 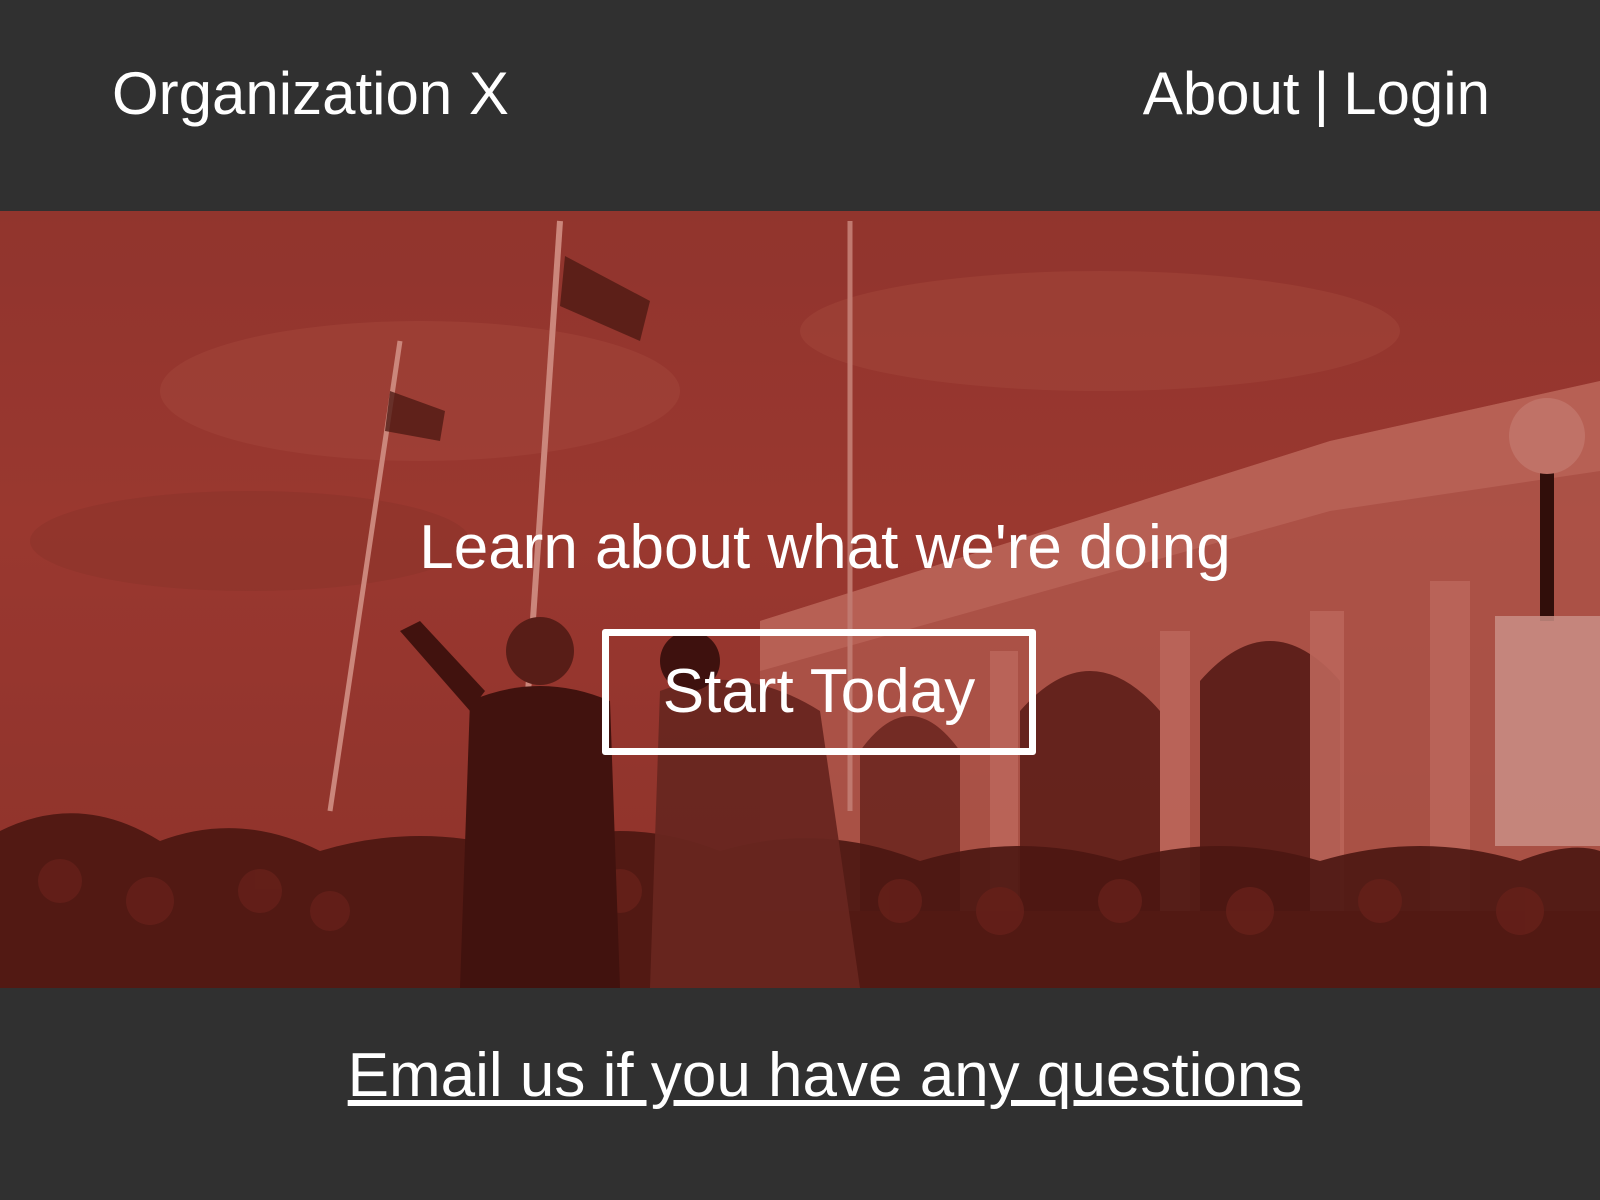 I want to click on hero-headline: Learn about what we're doing, so click(x=825, y=547).